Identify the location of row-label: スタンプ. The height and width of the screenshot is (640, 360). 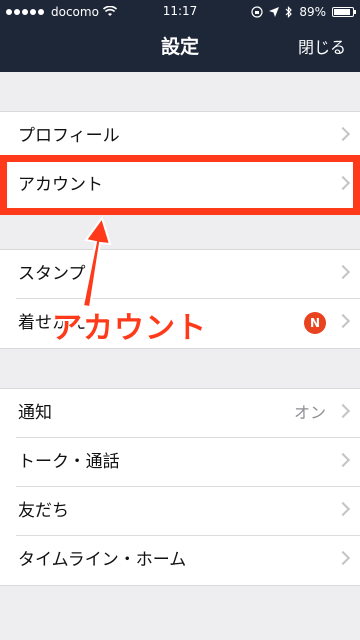
(52, 274).